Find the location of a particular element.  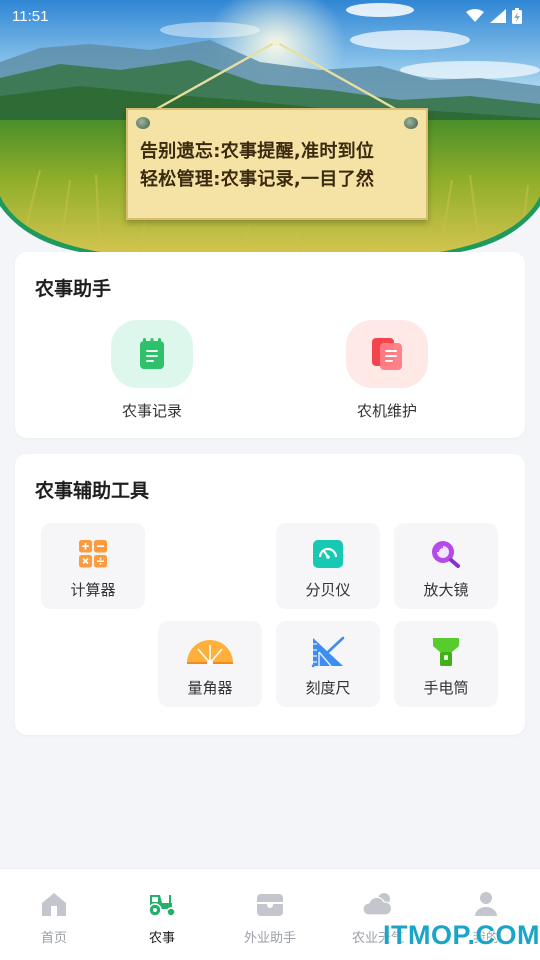

status-time: 11:51 is located at coordinates (30, 16).